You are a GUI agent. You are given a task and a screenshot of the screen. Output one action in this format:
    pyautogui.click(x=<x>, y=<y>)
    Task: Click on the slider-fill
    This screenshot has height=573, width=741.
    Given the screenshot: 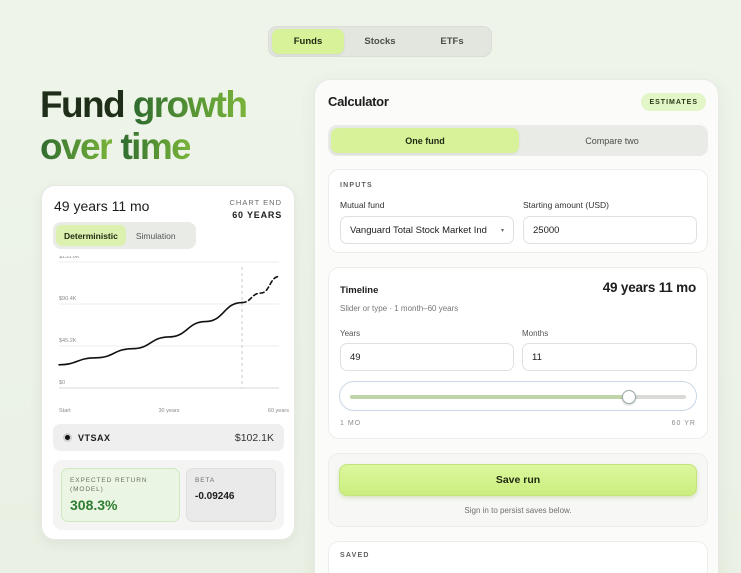 What is the action you would take?
    pyautogui.click(x=490, y=397)
    